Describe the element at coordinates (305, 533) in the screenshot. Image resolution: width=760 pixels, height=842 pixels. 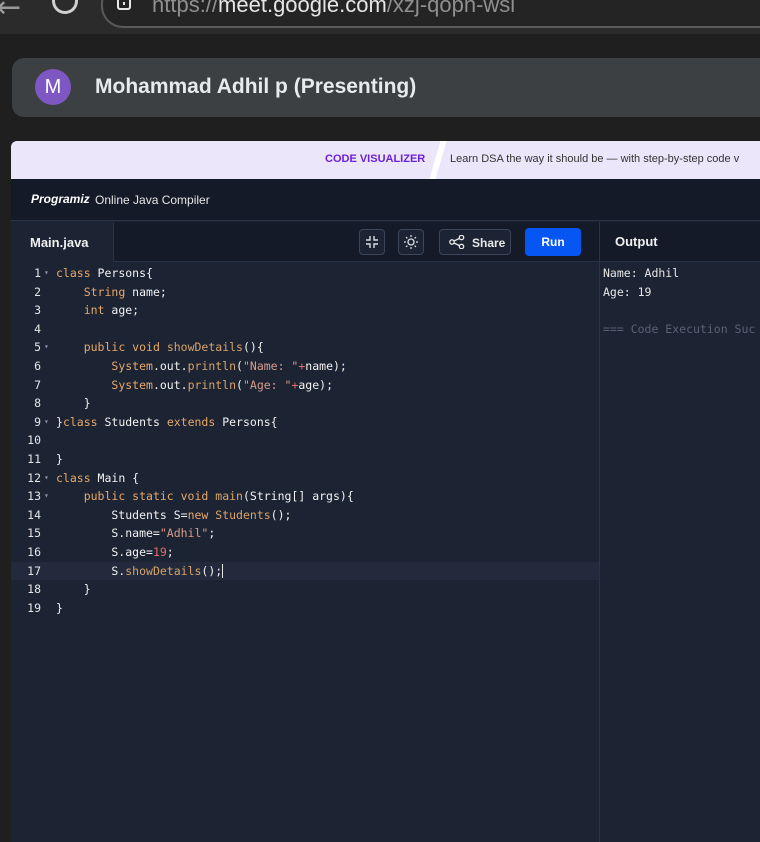
I see `code-line: 15 S.name="Adhil";` at that location.